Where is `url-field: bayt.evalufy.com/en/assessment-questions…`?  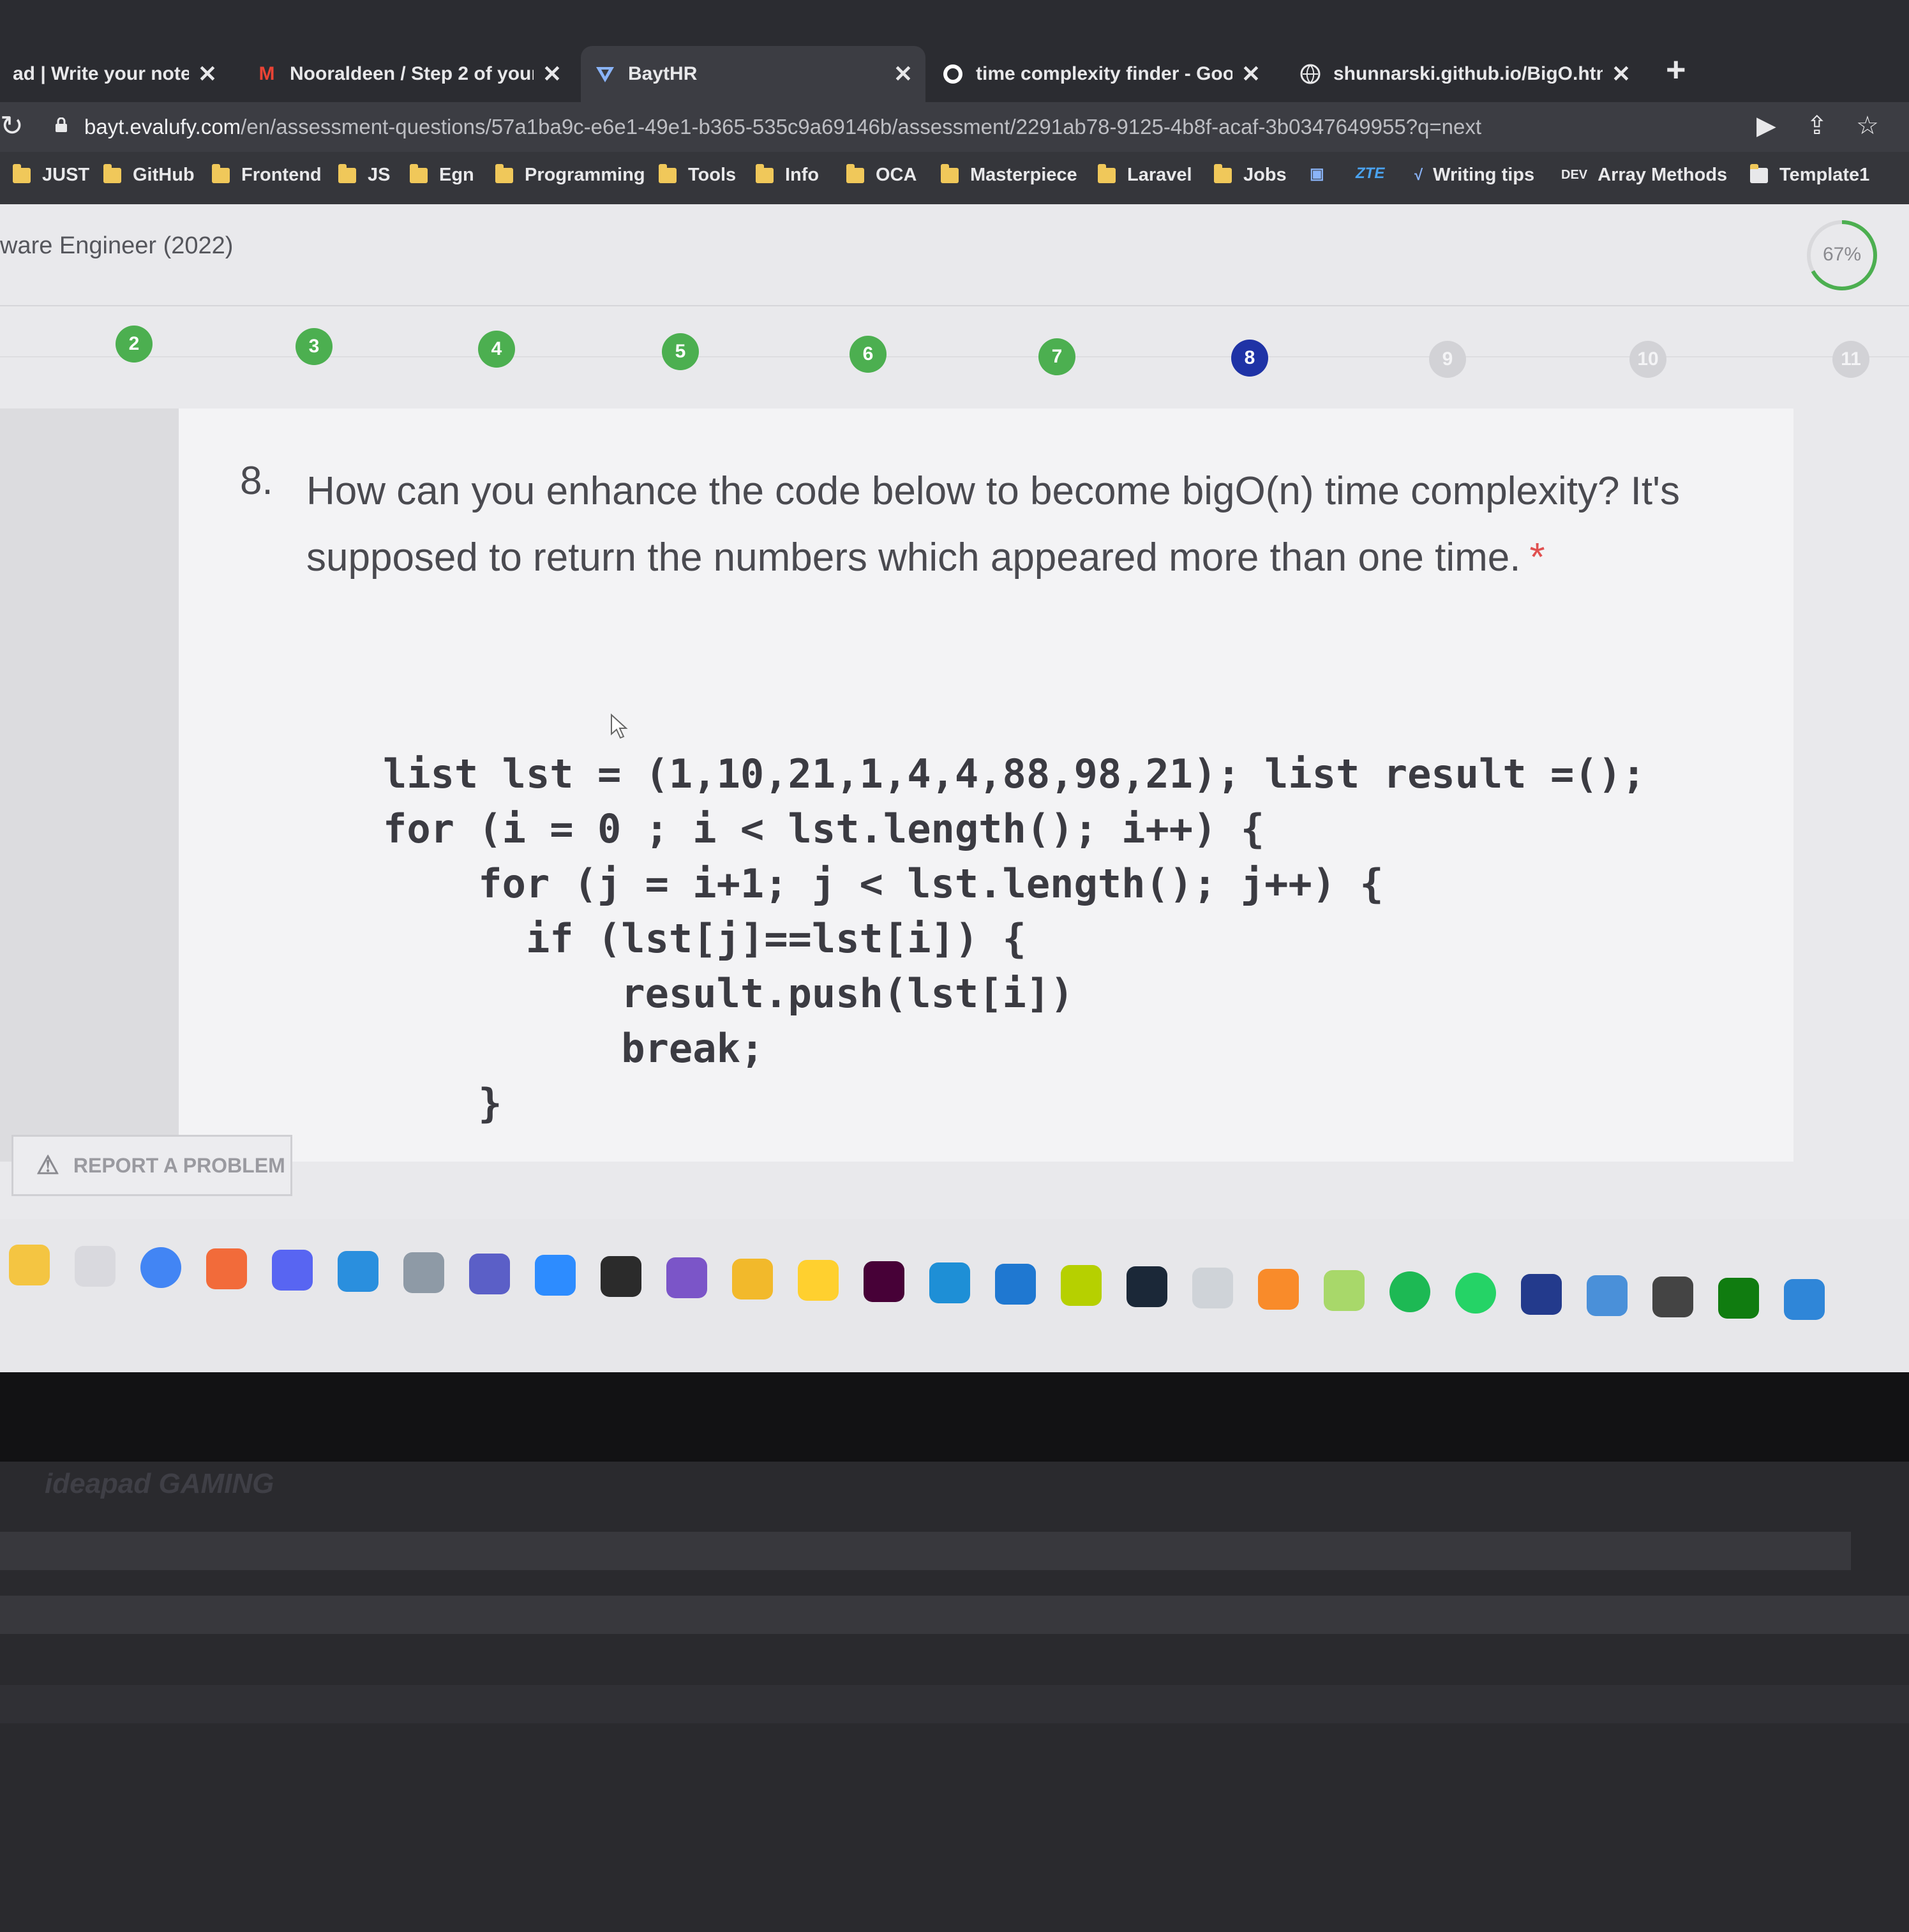
url-field: bayt.evalufy.com/en/assessment-questions… is located at coordinates (782, 127).